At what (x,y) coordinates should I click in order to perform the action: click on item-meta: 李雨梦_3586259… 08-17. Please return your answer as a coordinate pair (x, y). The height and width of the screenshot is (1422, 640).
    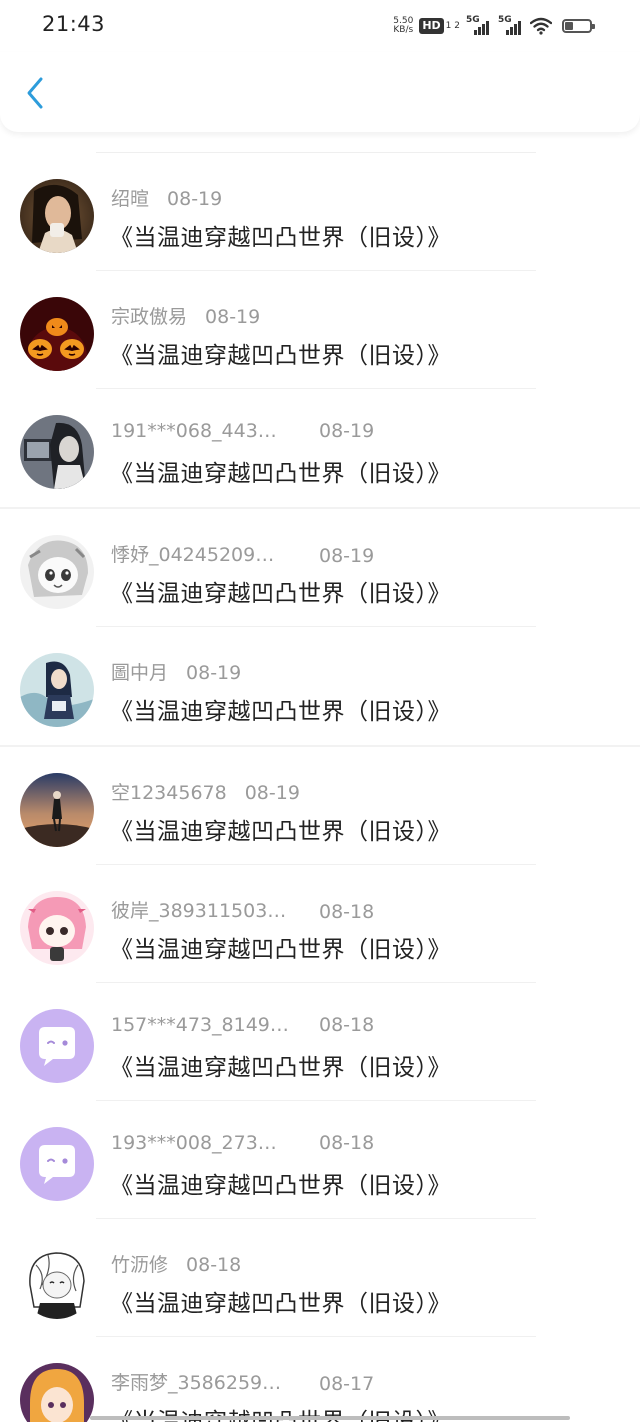
    Looking at the image, I should click on (242, 1381).